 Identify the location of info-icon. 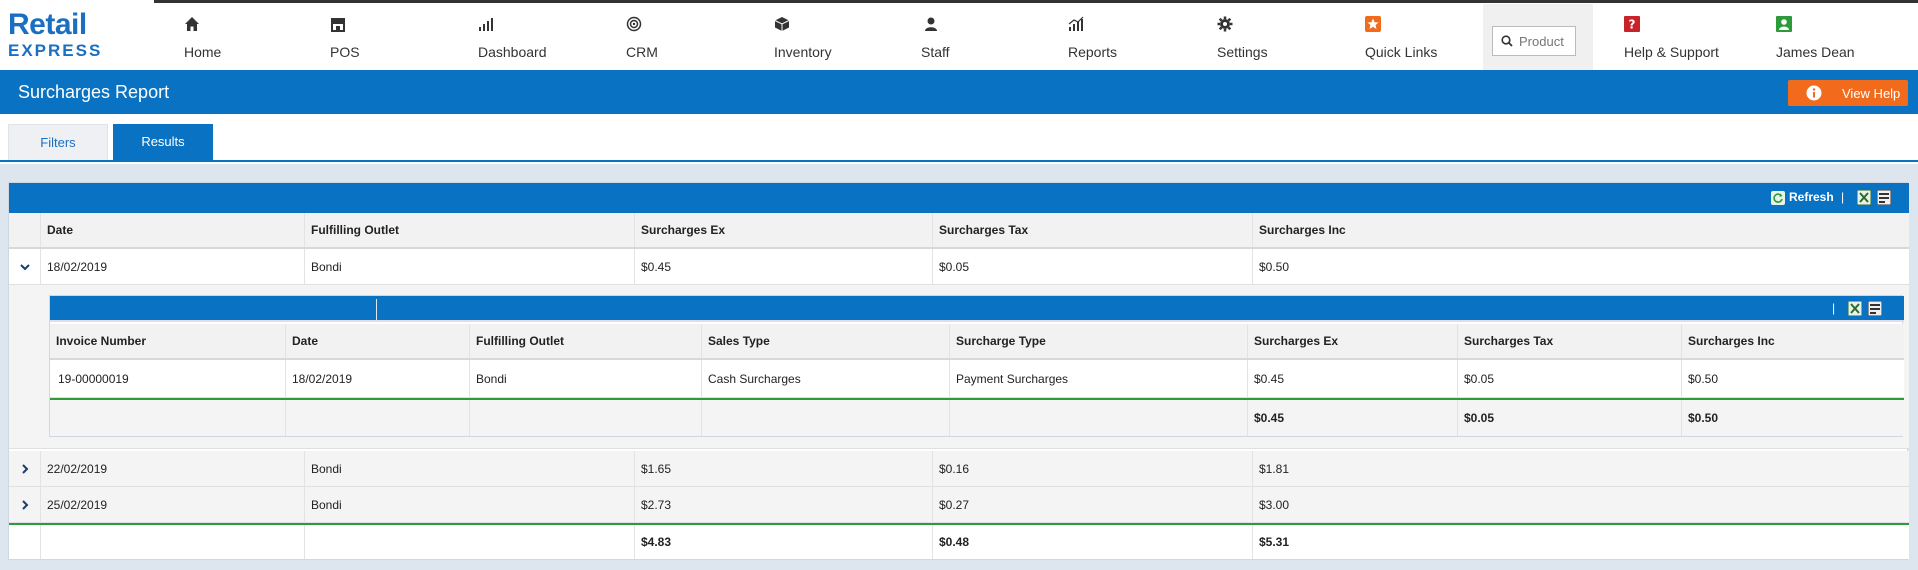
(1814, 93).